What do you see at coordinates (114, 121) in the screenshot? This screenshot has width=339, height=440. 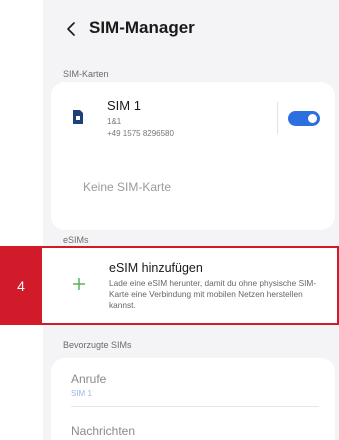 I see `sim1-carrier: 1&1` at bounding box center [114, 121].